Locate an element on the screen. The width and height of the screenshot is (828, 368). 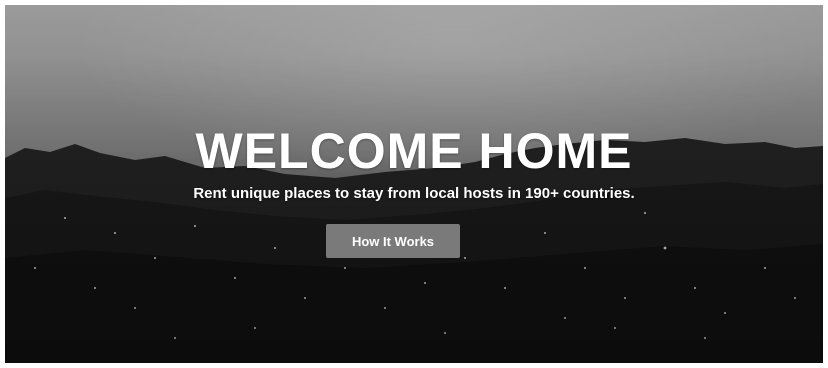
how-it-works-button: How It Works is located at coordinates (393, 241).